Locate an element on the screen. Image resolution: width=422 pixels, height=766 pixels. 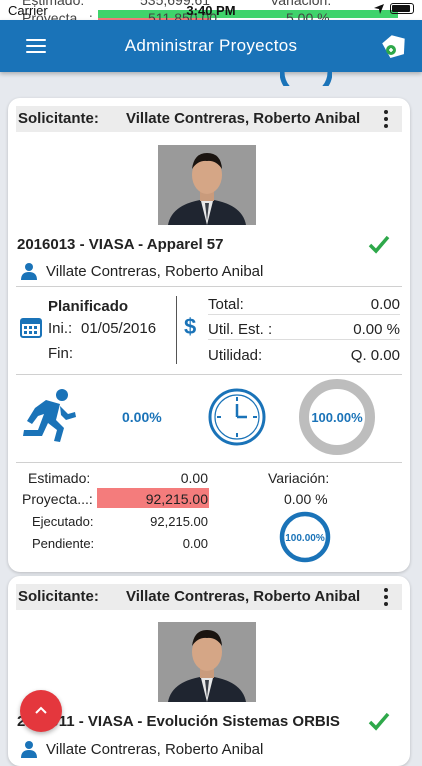
tiempo-percent: 100.00% is located at coordinates (337, 417).